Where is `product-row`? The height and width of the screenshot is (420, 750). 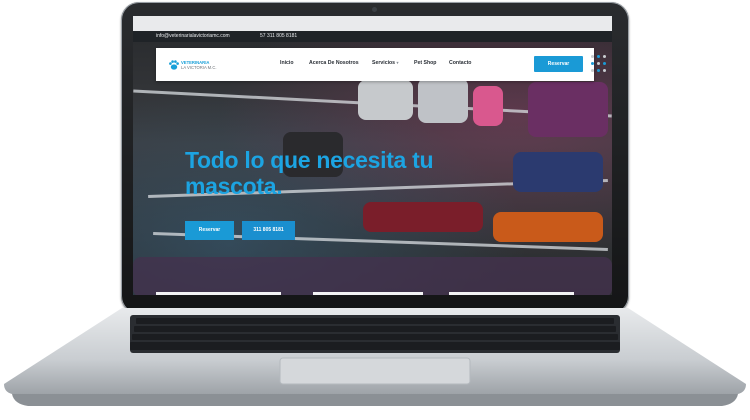
product-row is located at coordinates (372, 276).